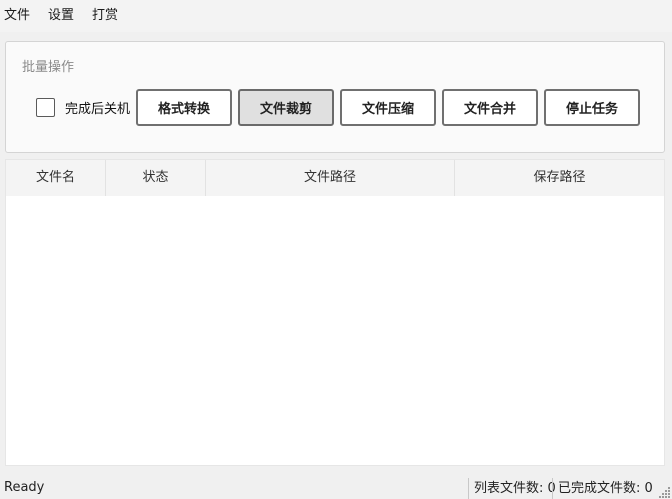 Image resolution: width=672 pixels, height=499 pixels. I want to click on menu-donate: 打赏, so click(103, 16).